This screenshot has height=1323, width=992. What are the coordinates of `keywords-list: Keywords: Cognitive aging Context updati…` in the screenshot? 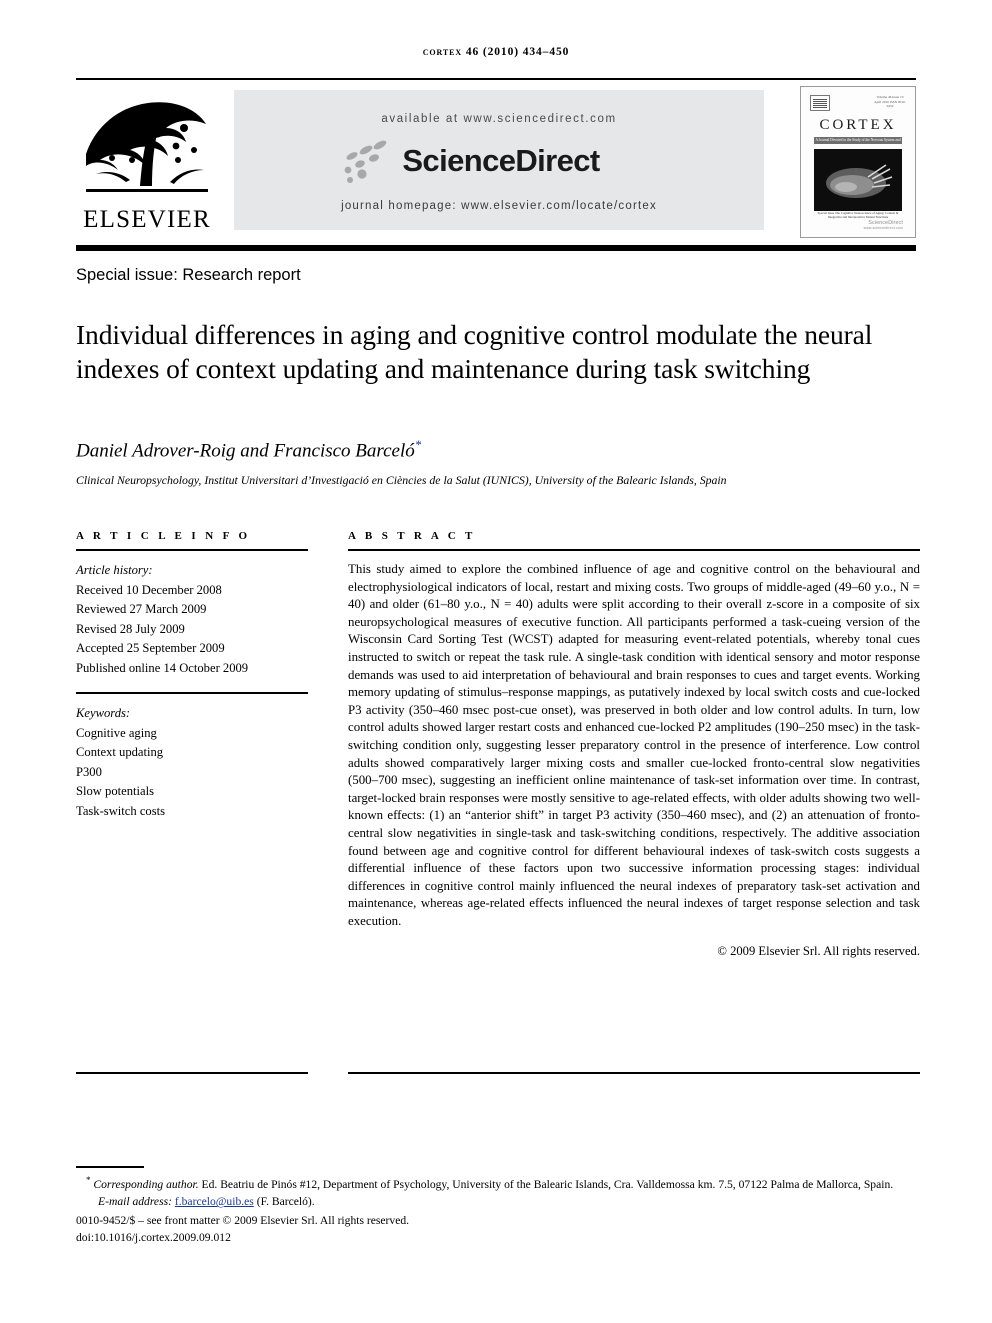 It's located at (192, 762).